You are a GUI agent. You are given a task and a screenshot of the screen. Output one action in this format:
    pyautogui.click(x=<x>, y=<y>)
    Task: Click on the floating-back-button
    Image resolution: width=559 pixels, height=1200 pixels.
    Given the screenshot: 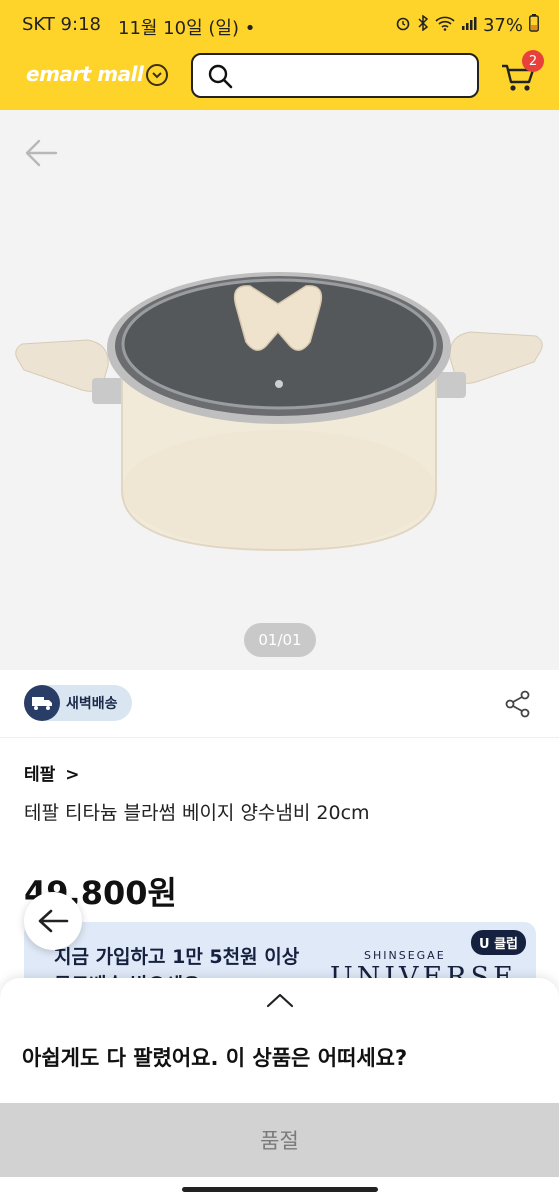 What is the action you would take?
    pyautogui.click(x=53, y=921)
    